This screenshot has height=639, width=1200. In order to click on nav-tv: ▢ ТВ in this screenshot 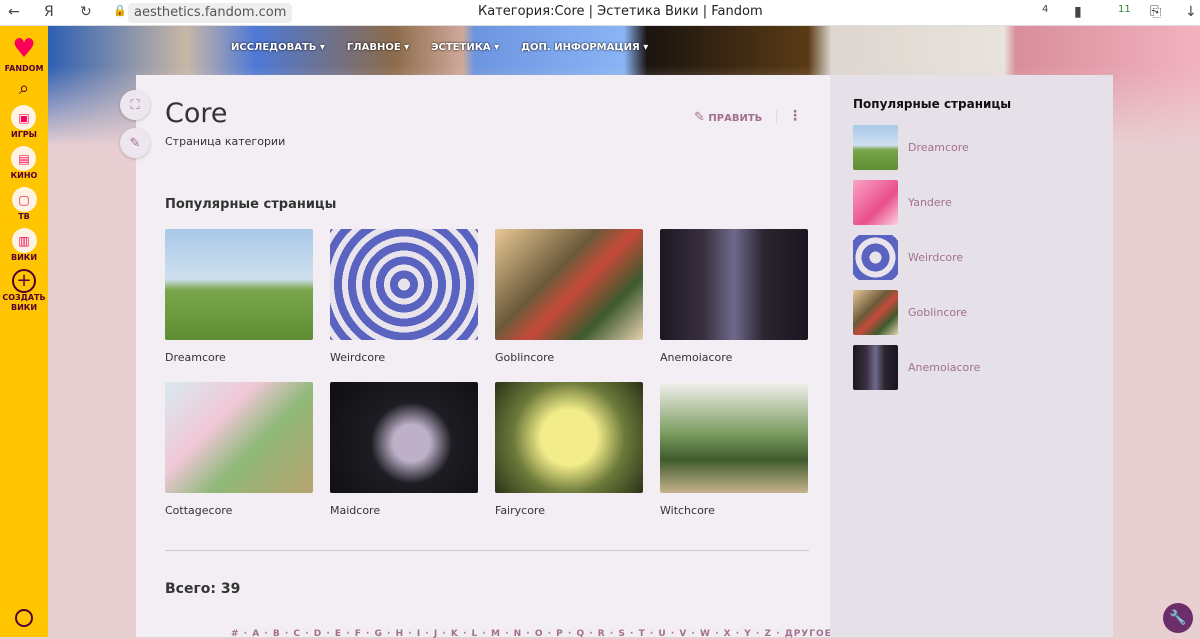, I will do `click(24, 201)`.